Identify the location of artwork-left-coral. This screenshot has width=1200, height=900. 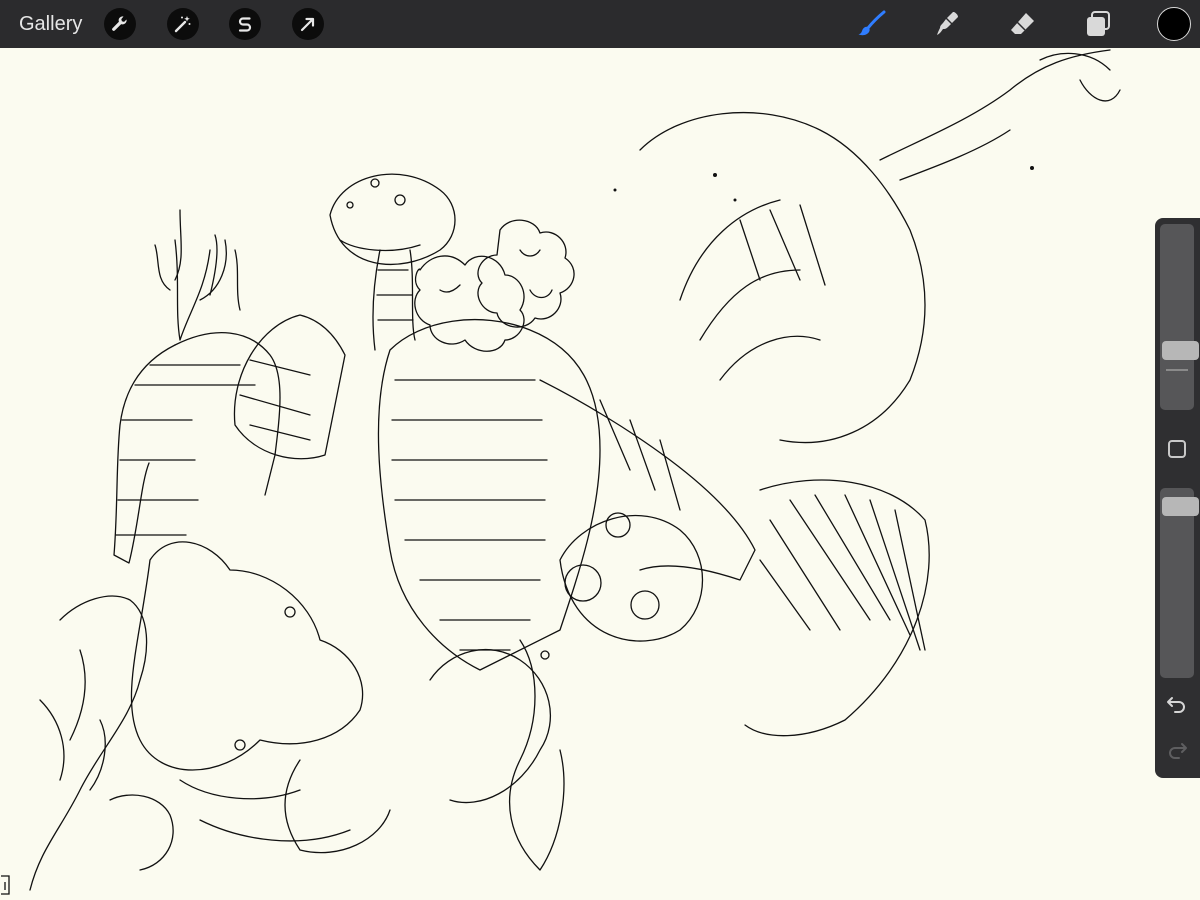
(101, 743).